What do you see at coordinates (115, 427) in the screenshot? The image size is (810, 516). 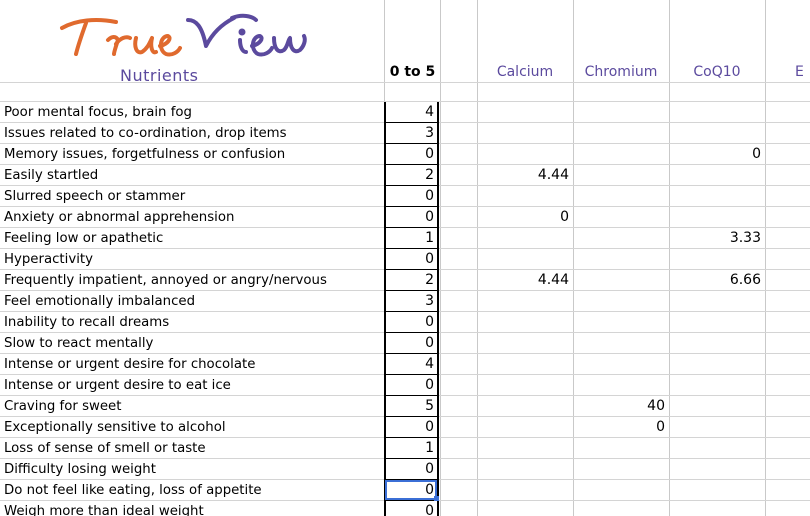 I see `symptom-label: Exceptionally sensitive to alcohol` at bounding box center [115, 427].